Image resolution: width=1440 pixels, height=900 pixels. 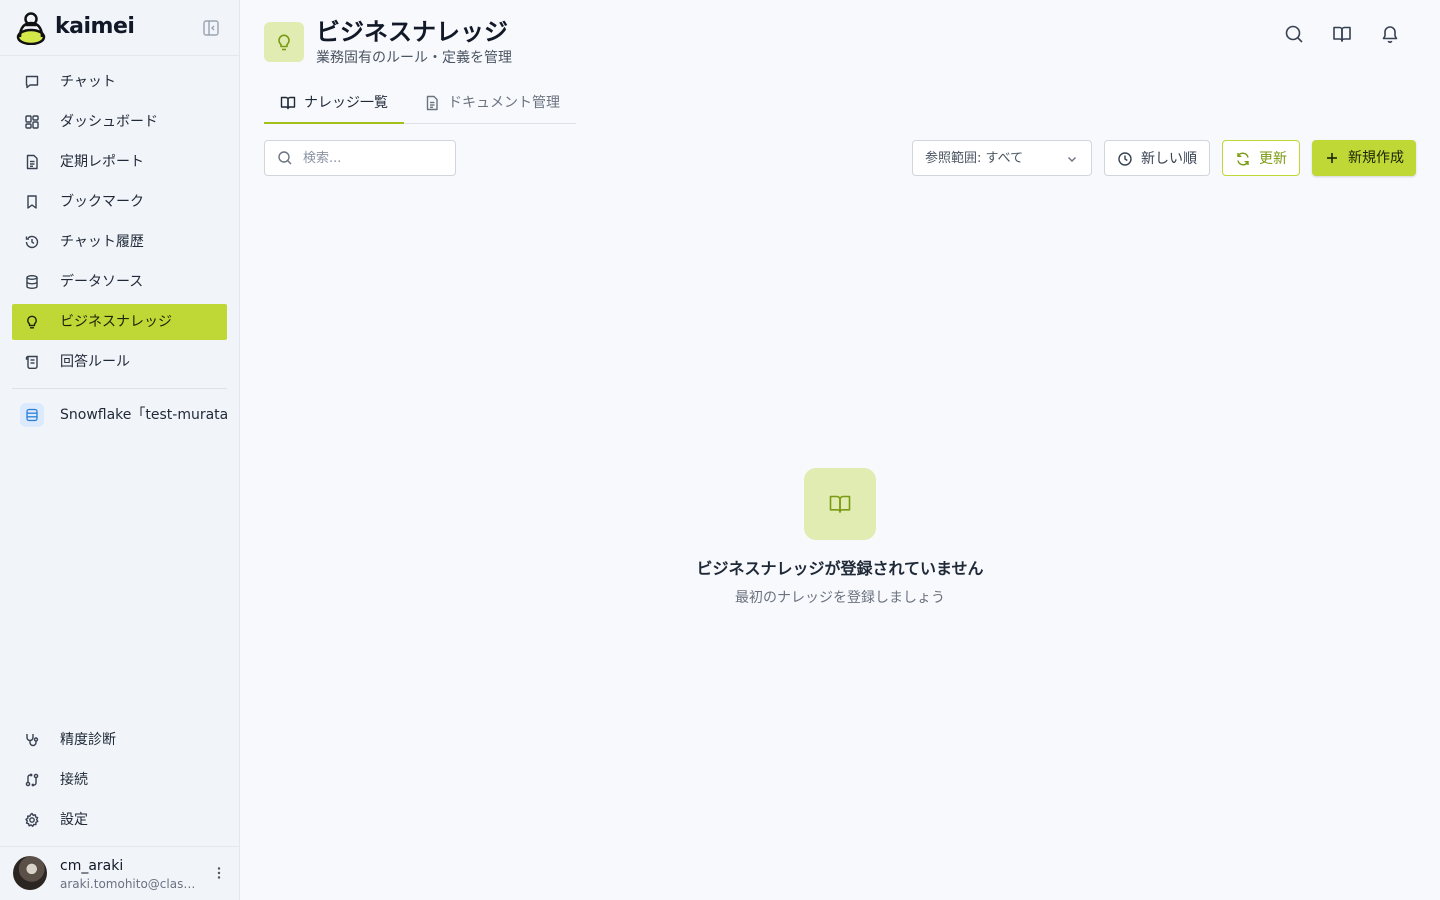 What do you see at coordinates (95, 26) in the screenshot?
I see `brand-name: kaimei` at bounding box center [95, 26].